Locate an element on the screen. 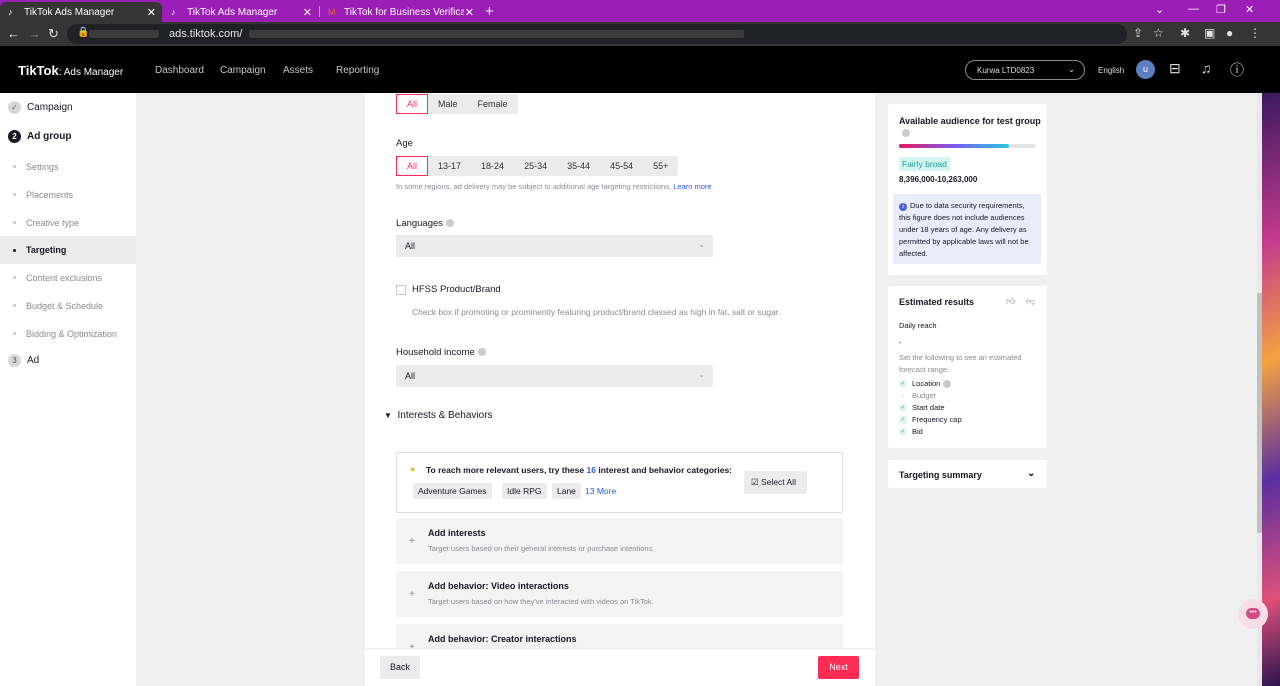 The height and width of the screenshot is (686, 1280). chat-bubble-icon: ••• is located at coordinates (1253, 613).